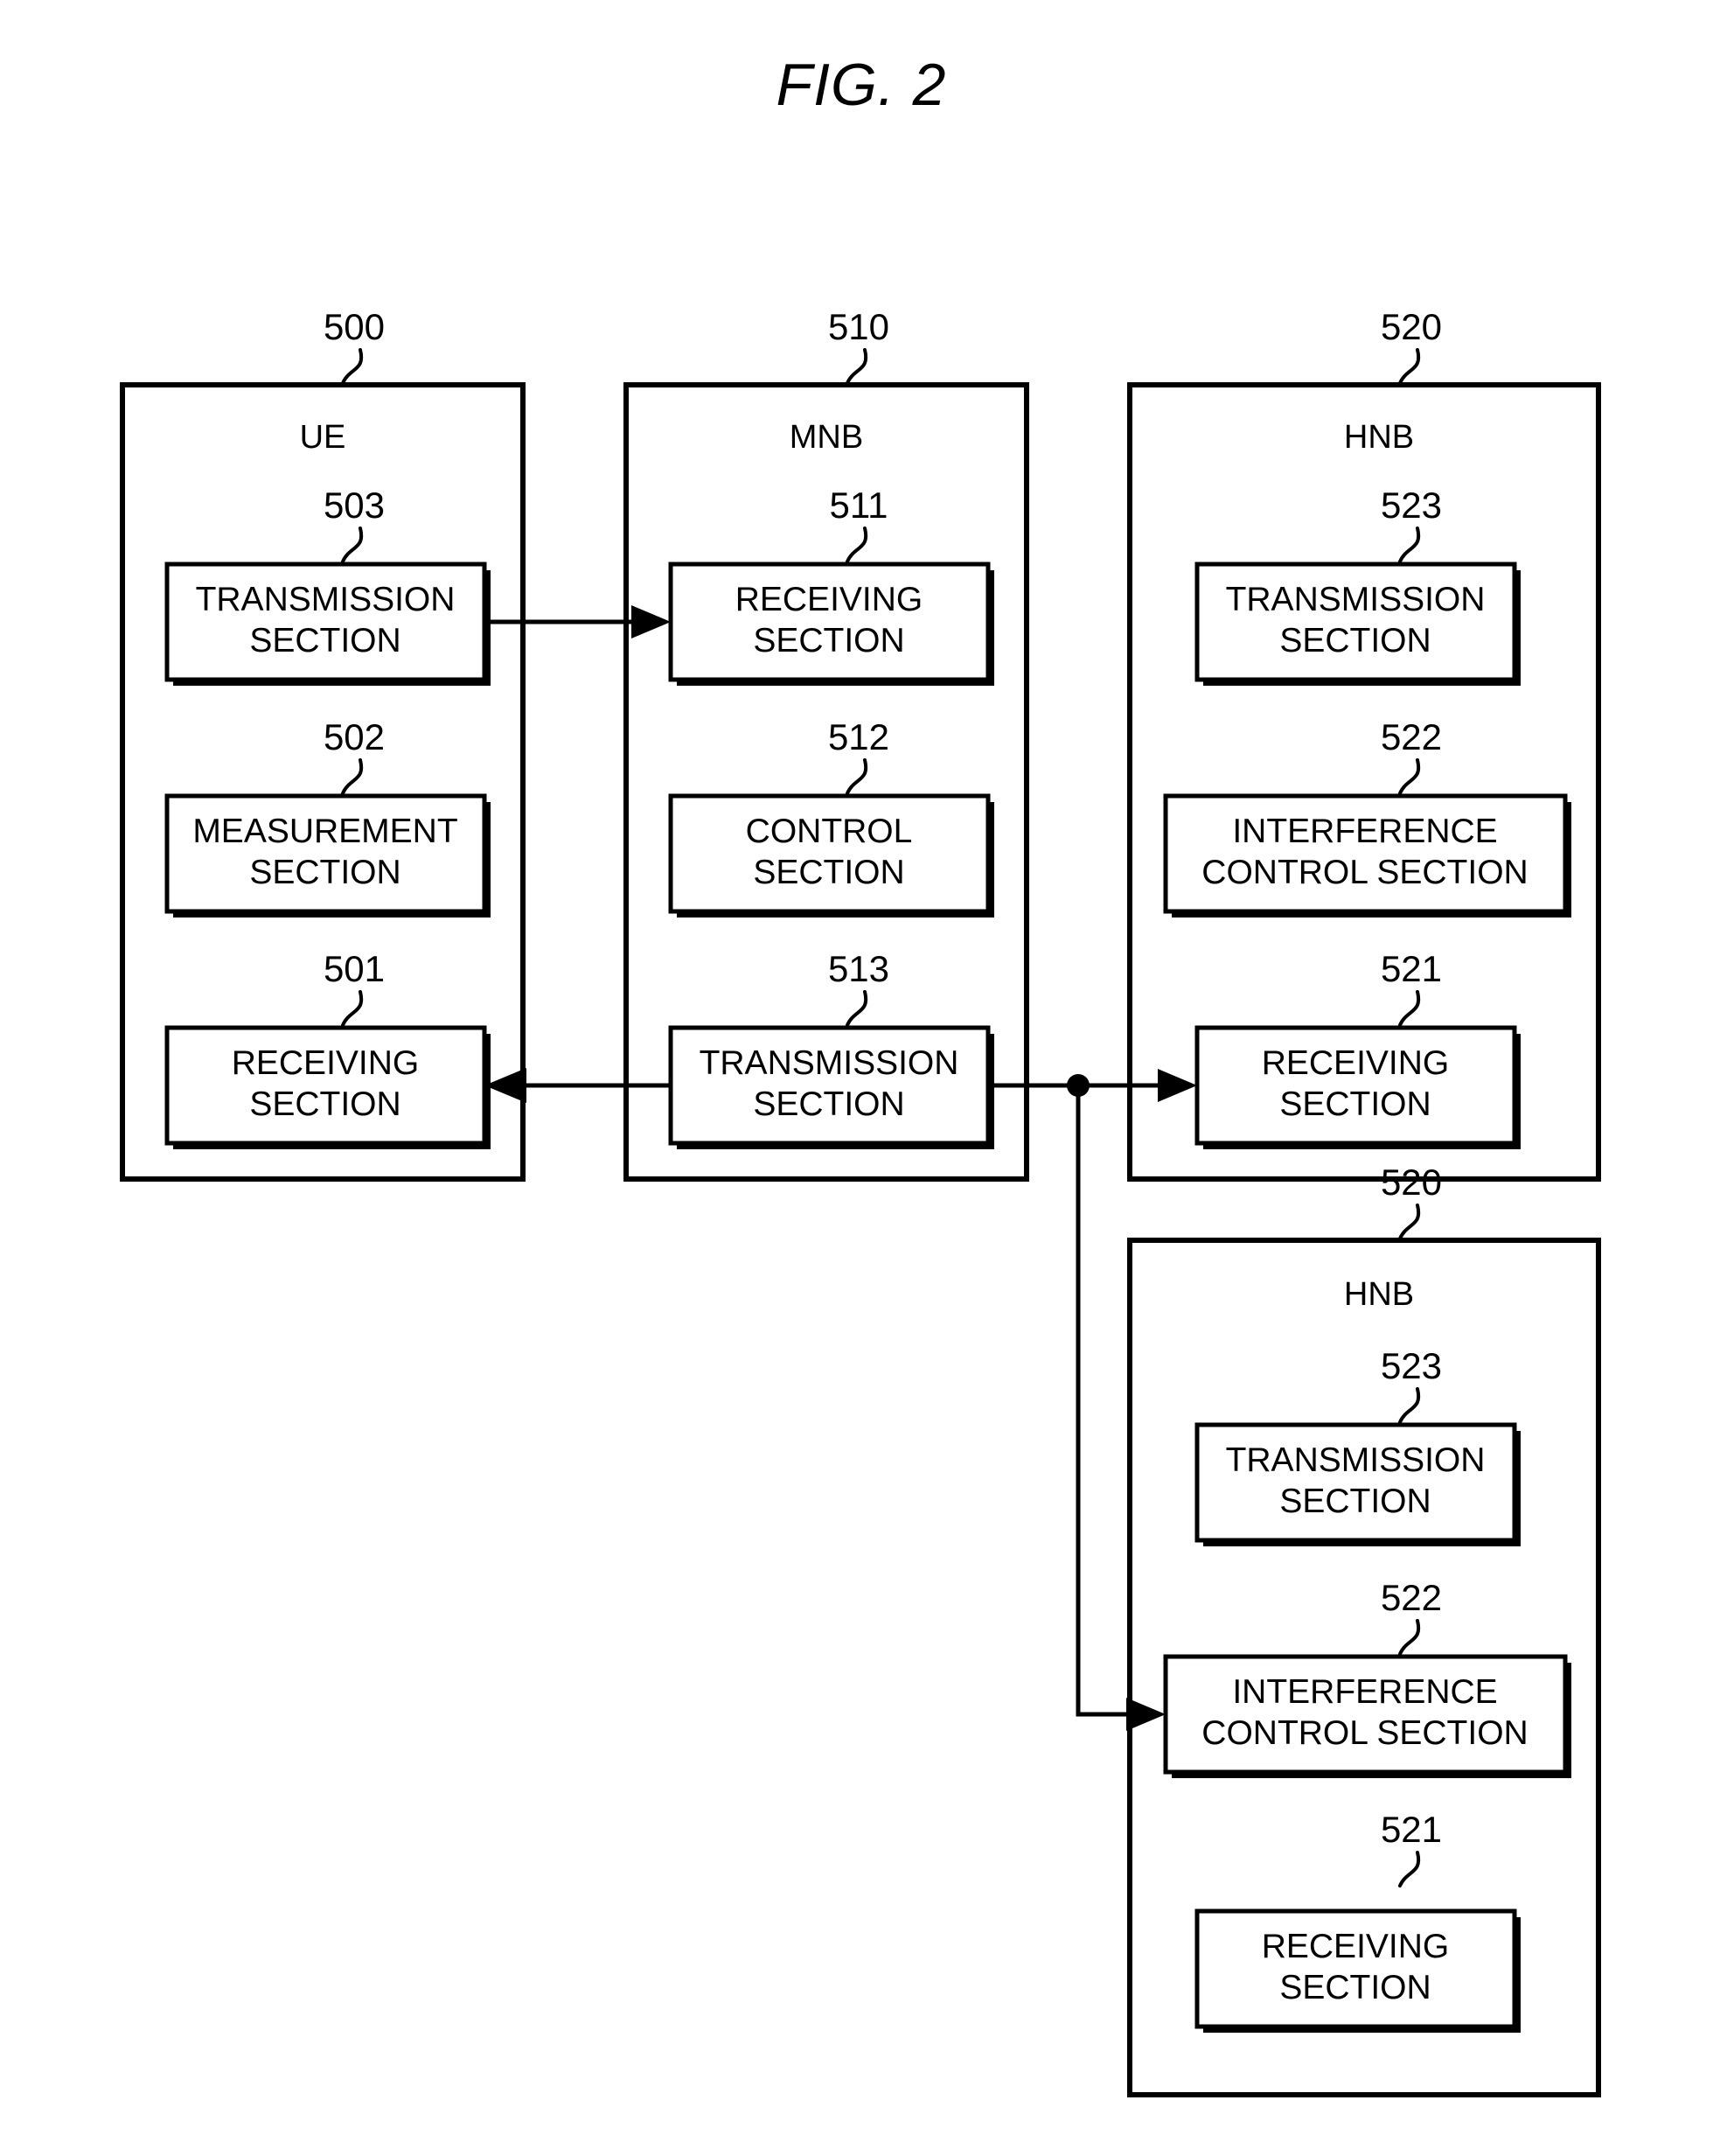  Describe the element at coordinates (1411, 736) in the screenshot. I see `ref-number-522-top: 522` at that location.